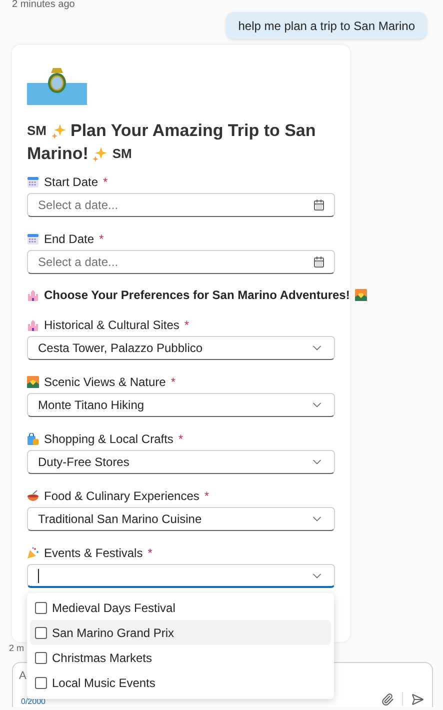 This screenshot has height=710, width=443. Describe the element at coordinates (326, 25) in the screenshot. I see `user-message: help me plan a trip to San Marino` at that location.